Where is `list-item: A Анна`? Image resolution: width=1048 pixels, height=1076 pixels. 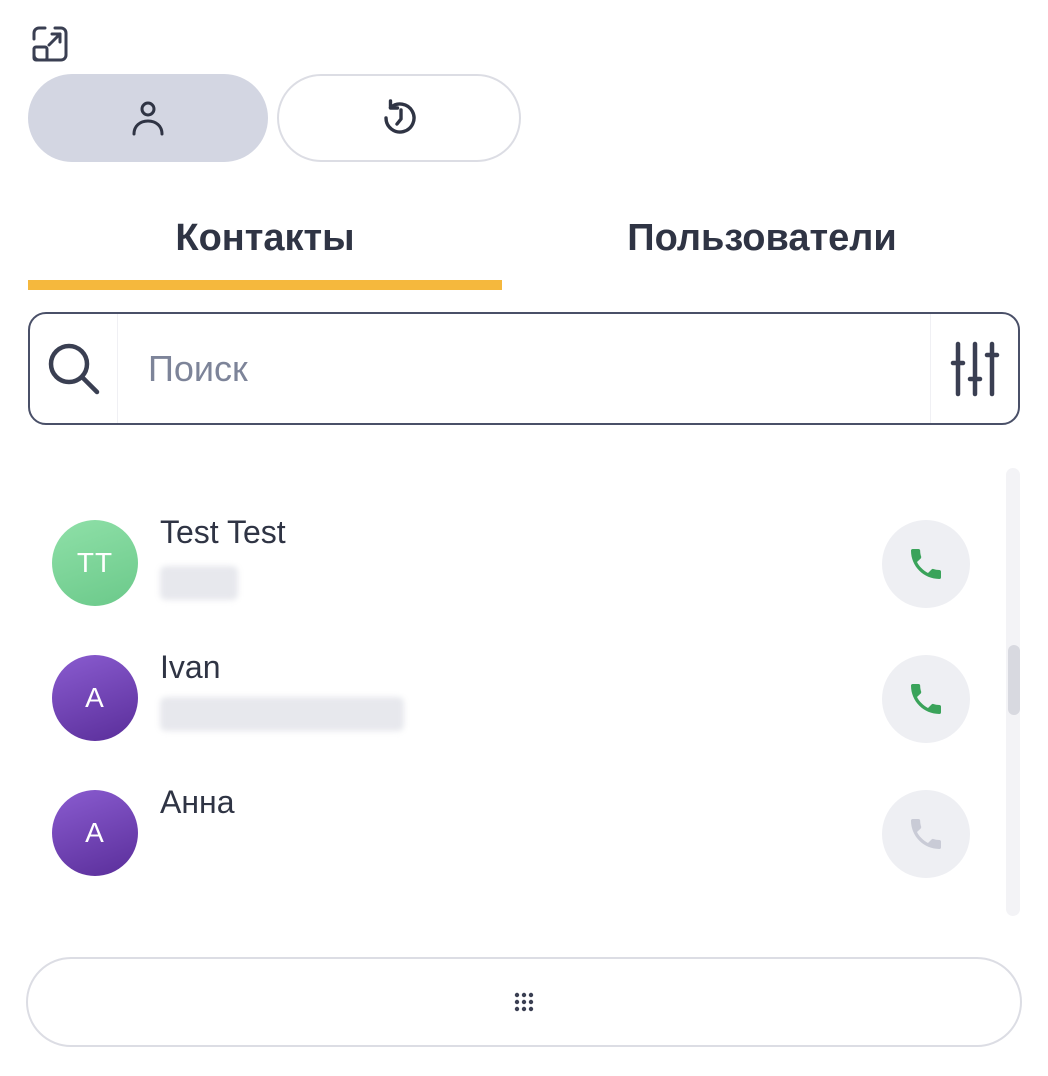 list-item: A Анна is located at coordinates (514, 830).